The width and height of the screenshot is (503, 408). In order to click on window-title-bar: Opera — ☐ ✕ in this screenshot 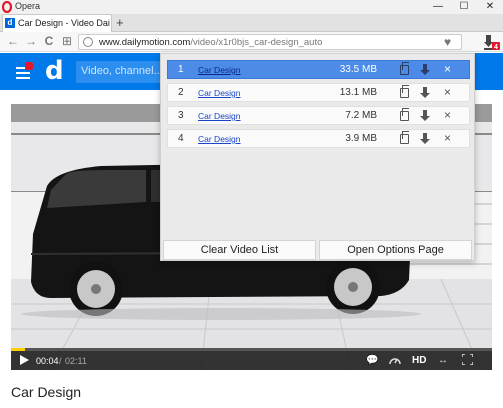, I will do `click(251, 7)`.